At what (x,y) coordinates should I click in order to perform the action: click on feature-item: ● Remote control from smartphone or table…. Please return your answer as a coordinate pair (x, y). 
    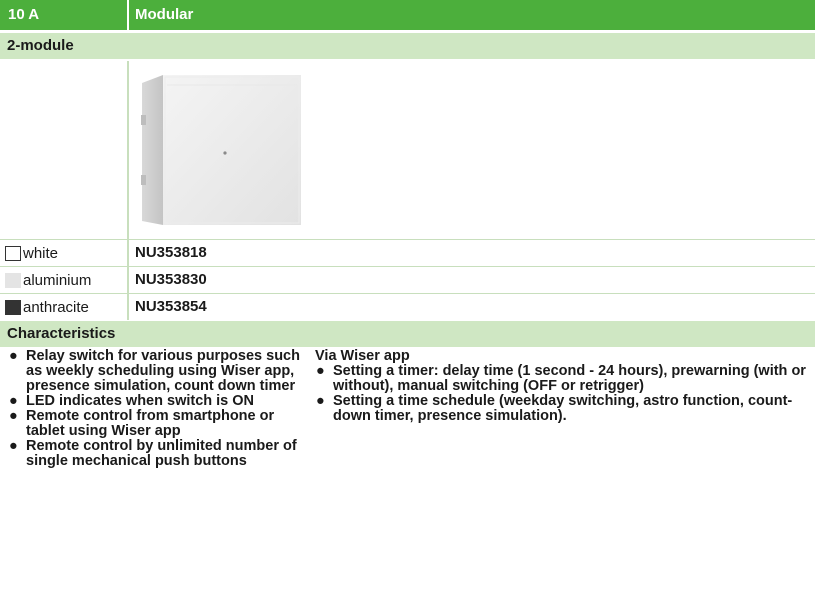
    Looking at the image, I should click on (142, 423).